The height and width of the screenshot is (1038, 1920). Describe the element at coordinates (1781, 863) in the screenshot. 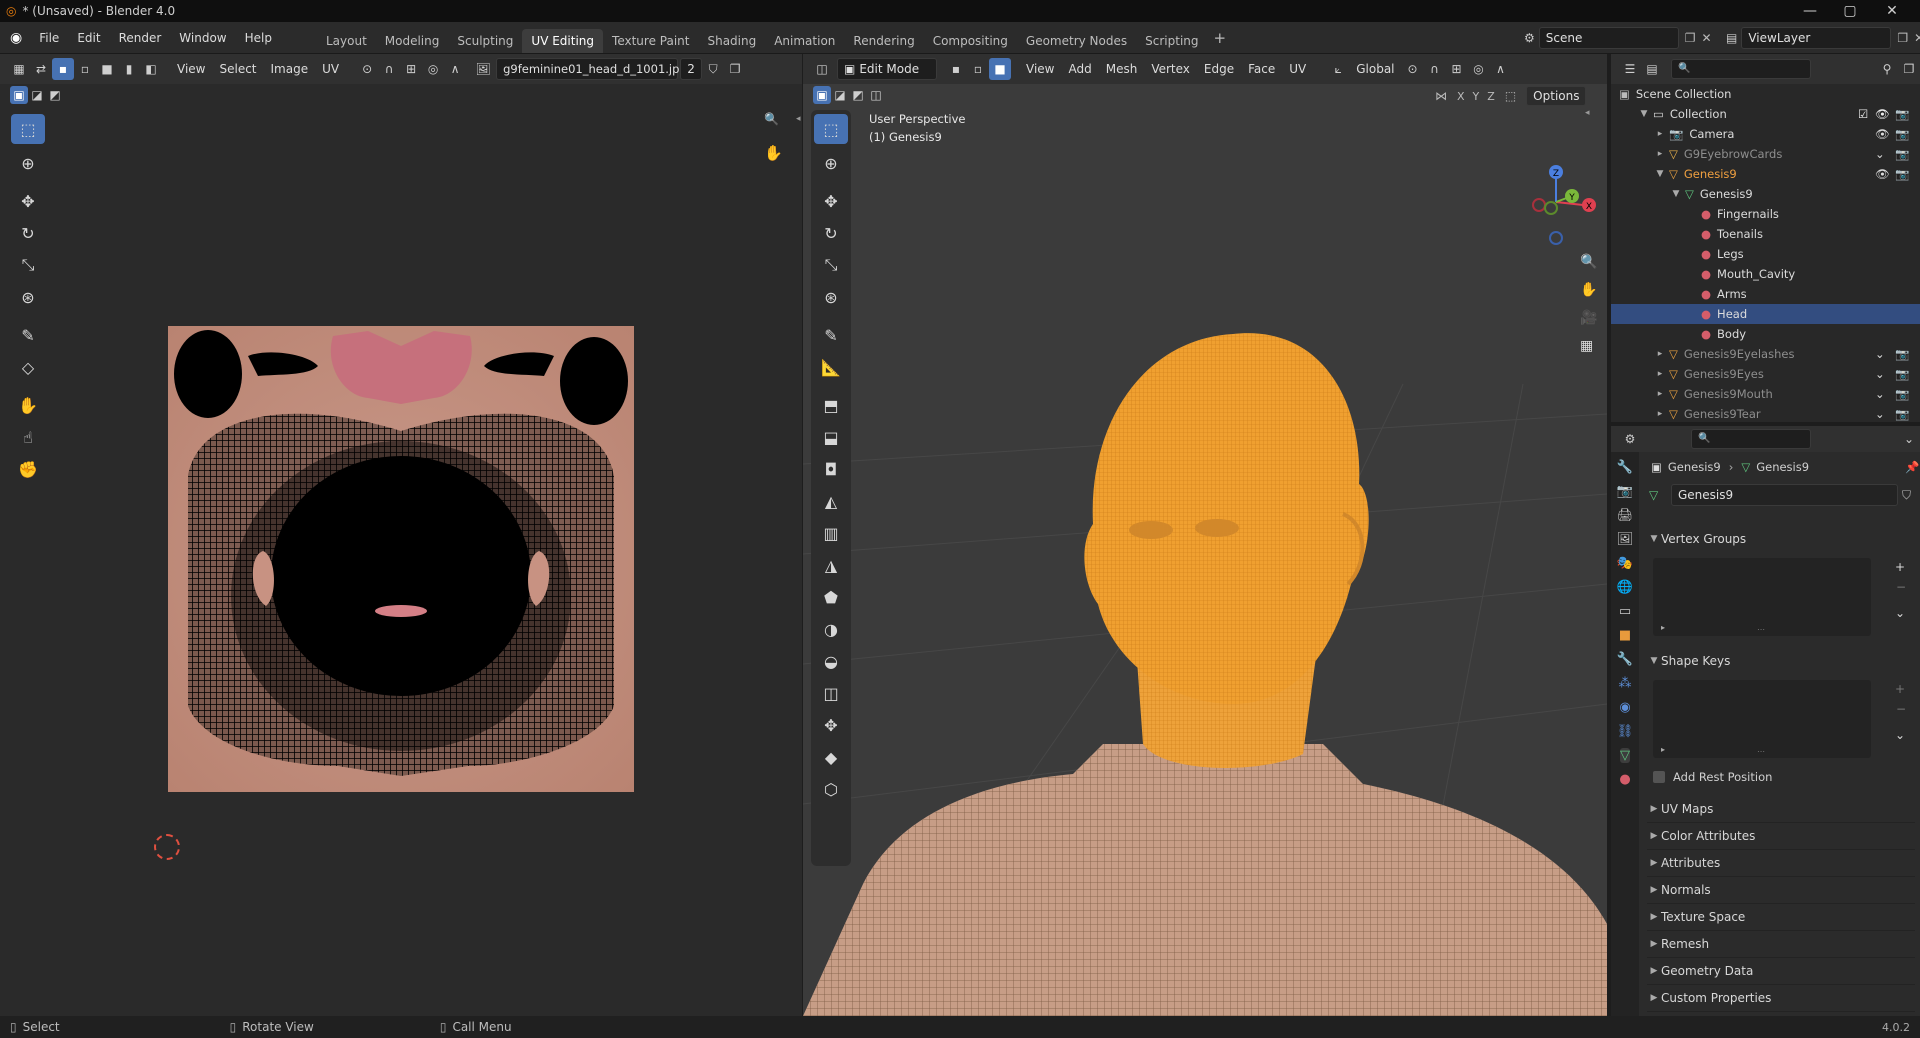

I see `panel-attributes: ▶ Attributes` at that location.